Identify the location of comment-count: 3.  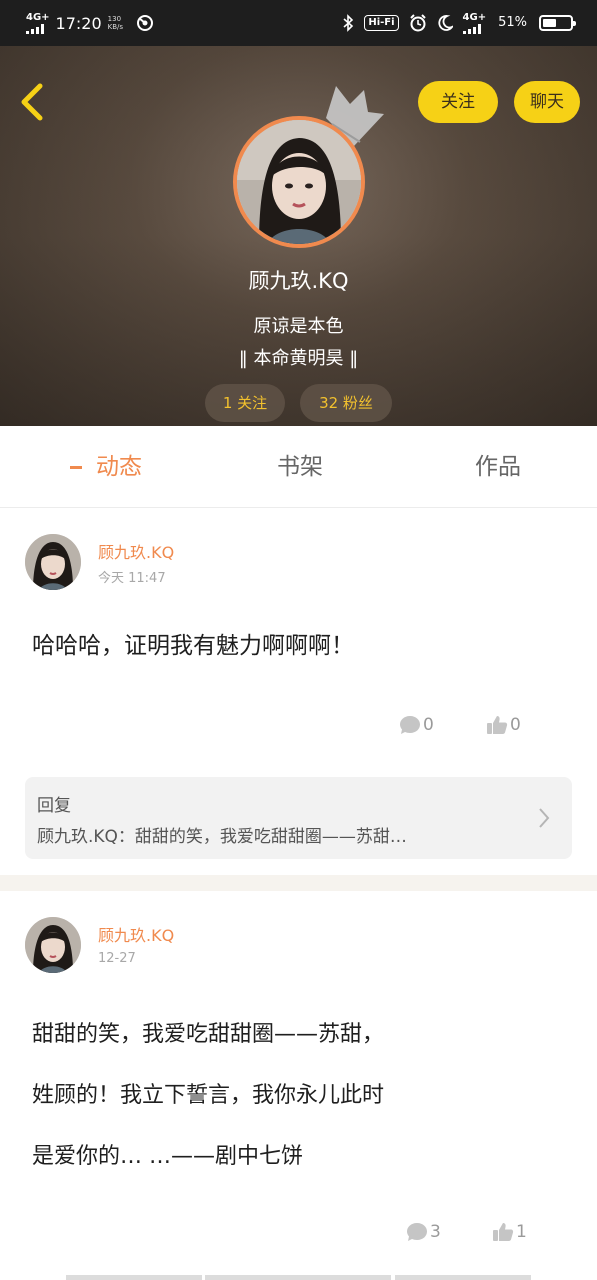
(435, 1232).